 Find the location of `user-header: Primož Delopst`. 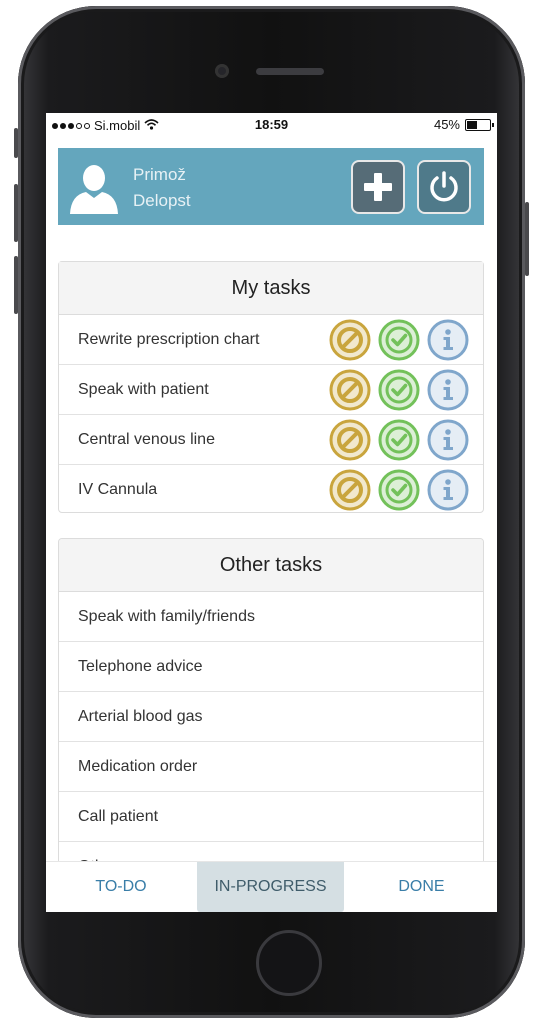

user-header: Primož Delopst is located at coordinates (271, 186).